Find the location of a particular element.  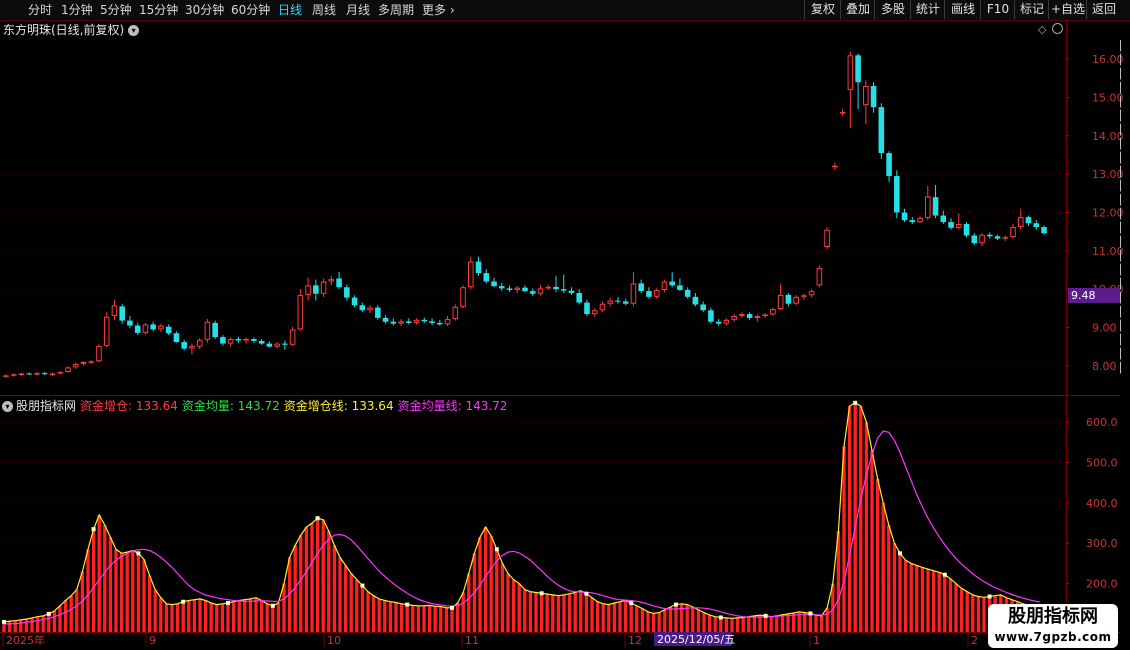

indicator-tick-label: 400.0 is located at coordinates (1102, 503).